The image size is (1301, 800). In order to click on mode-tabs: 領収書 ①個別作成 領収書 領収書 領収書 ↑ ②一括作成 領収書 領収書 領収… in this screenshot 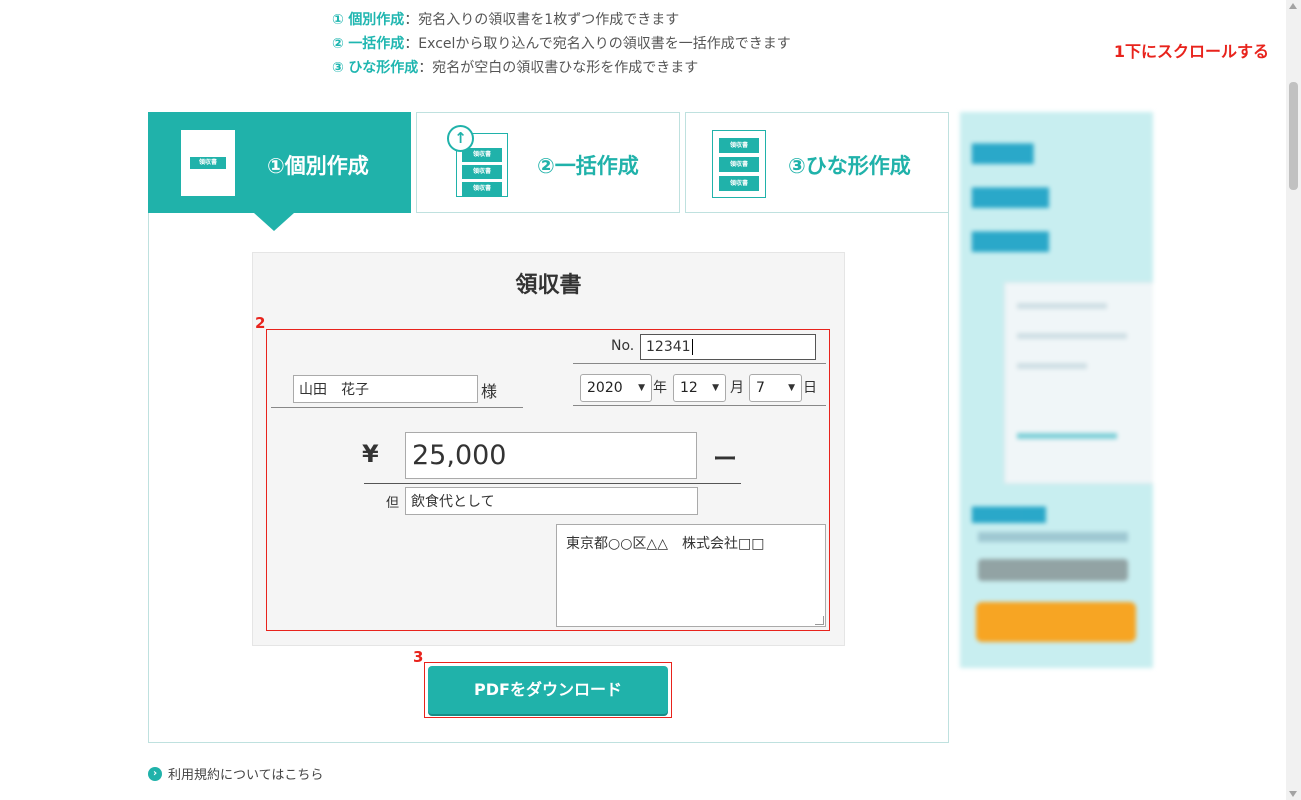, I will do `click(548, 162)`.